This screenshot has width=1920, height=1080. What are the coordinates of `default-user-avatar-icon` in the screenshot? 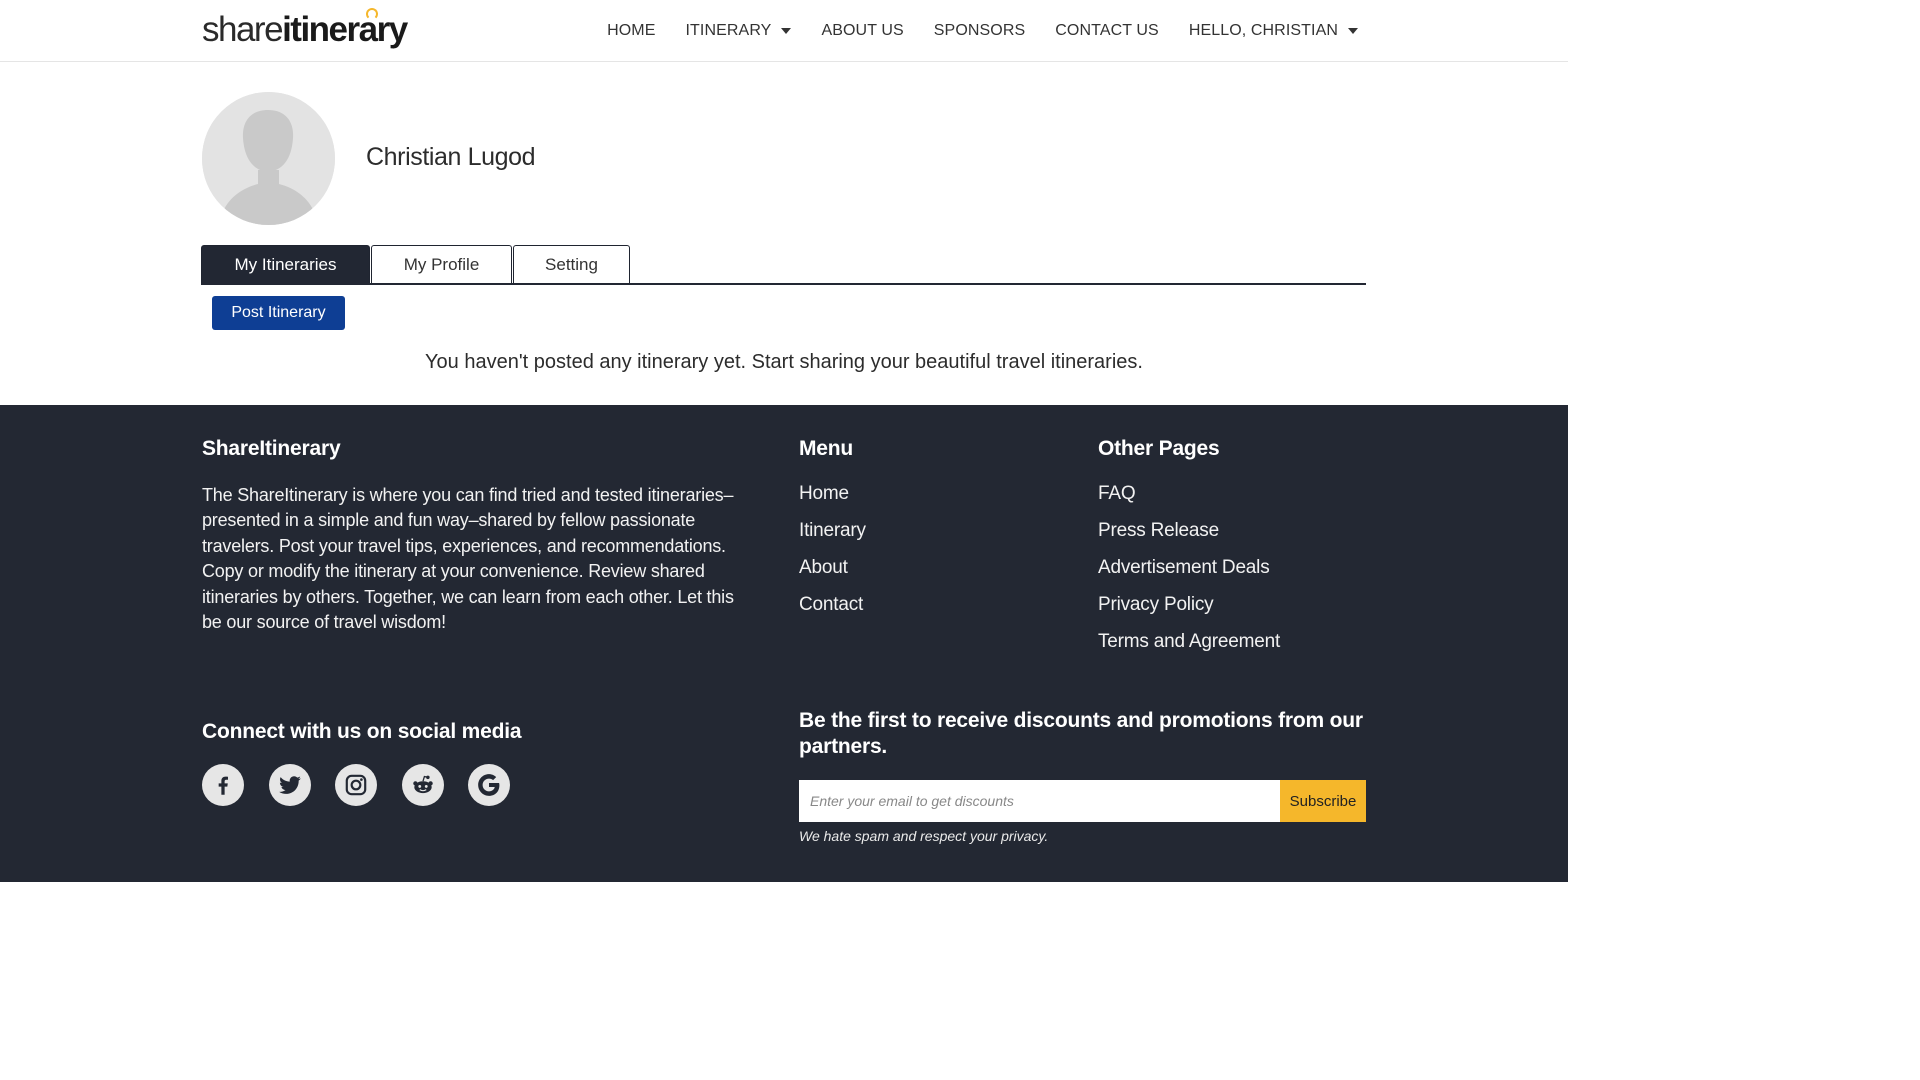 It's located at (268, 158).